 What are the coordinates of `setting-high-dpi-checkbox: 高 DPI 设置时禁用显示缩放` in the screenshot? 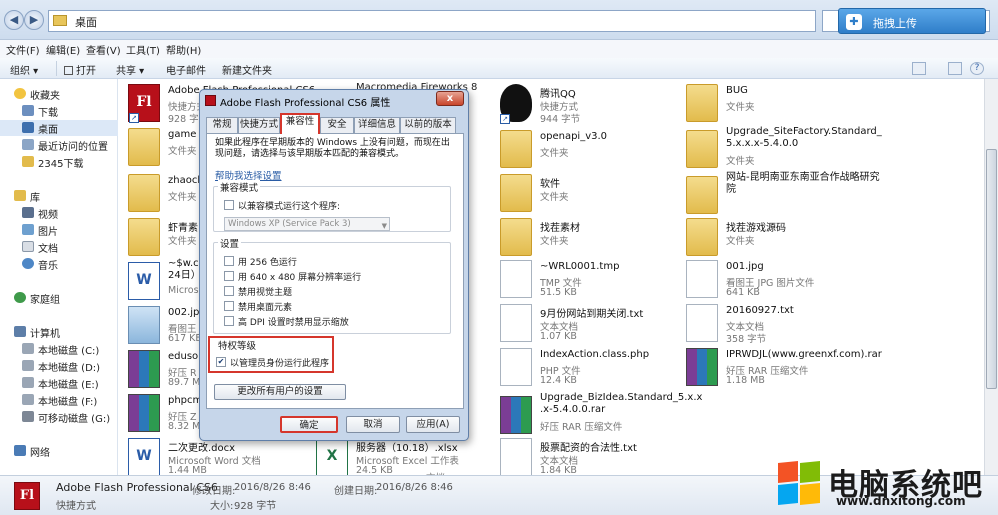 It's located at (314, 321).